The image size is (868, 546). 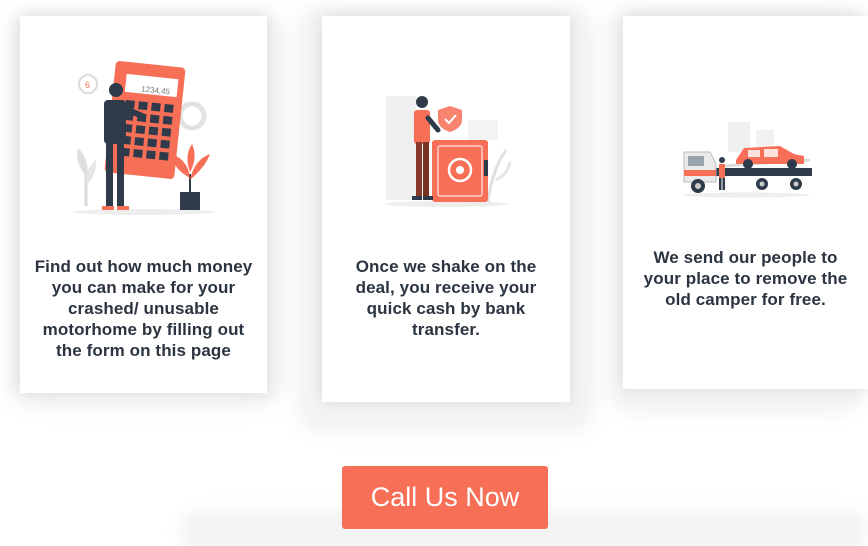 What do you see at coordinates (446, 150) in the screenshot?
I see `safe-illustration-icon` at bounding box center [446, 150].